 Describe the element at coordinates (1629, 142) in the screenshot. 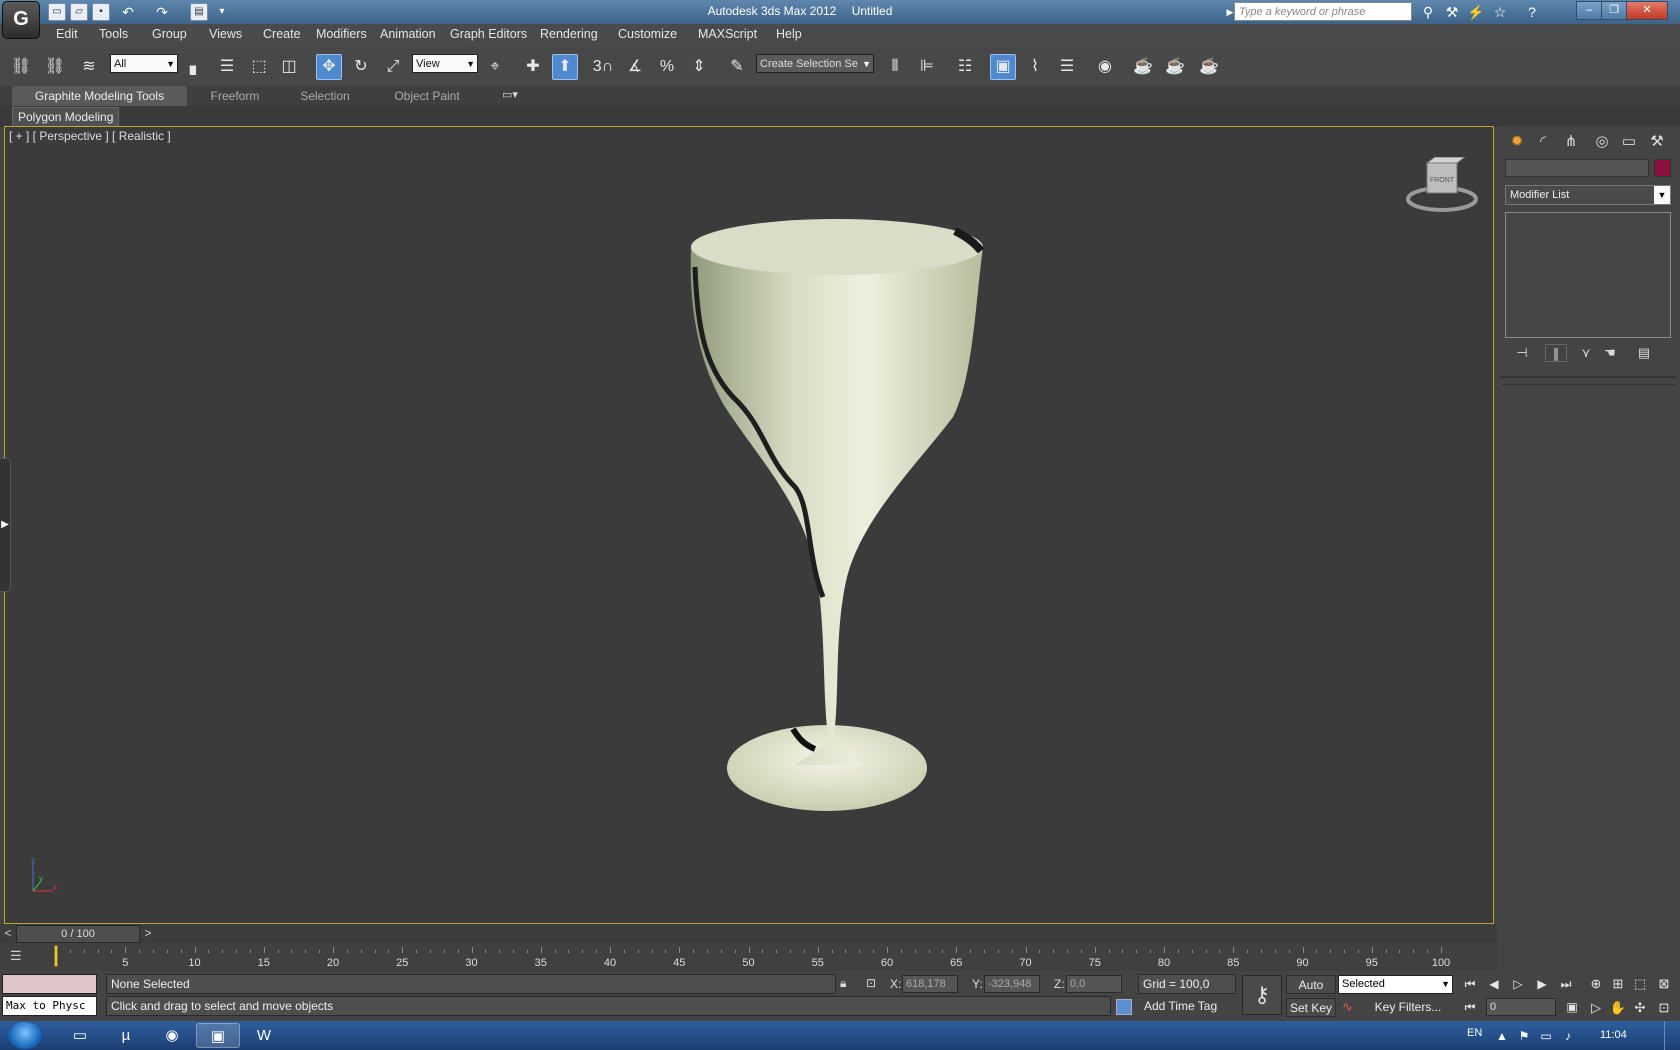

I see `display-panel-icon: ▭` at that location.